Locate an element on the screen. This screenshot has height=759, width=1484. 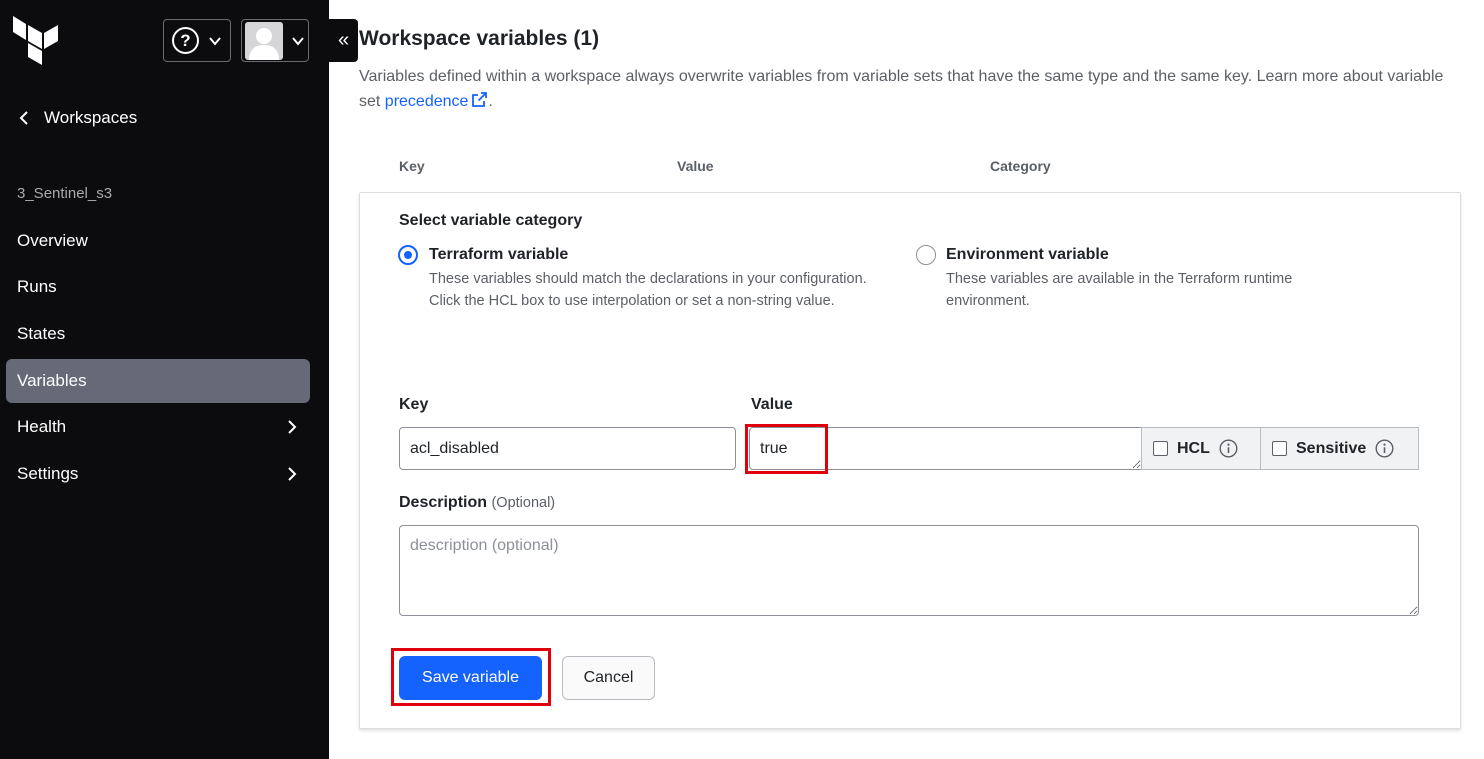
chevron-left-icon is located at coordinates (23, 118).